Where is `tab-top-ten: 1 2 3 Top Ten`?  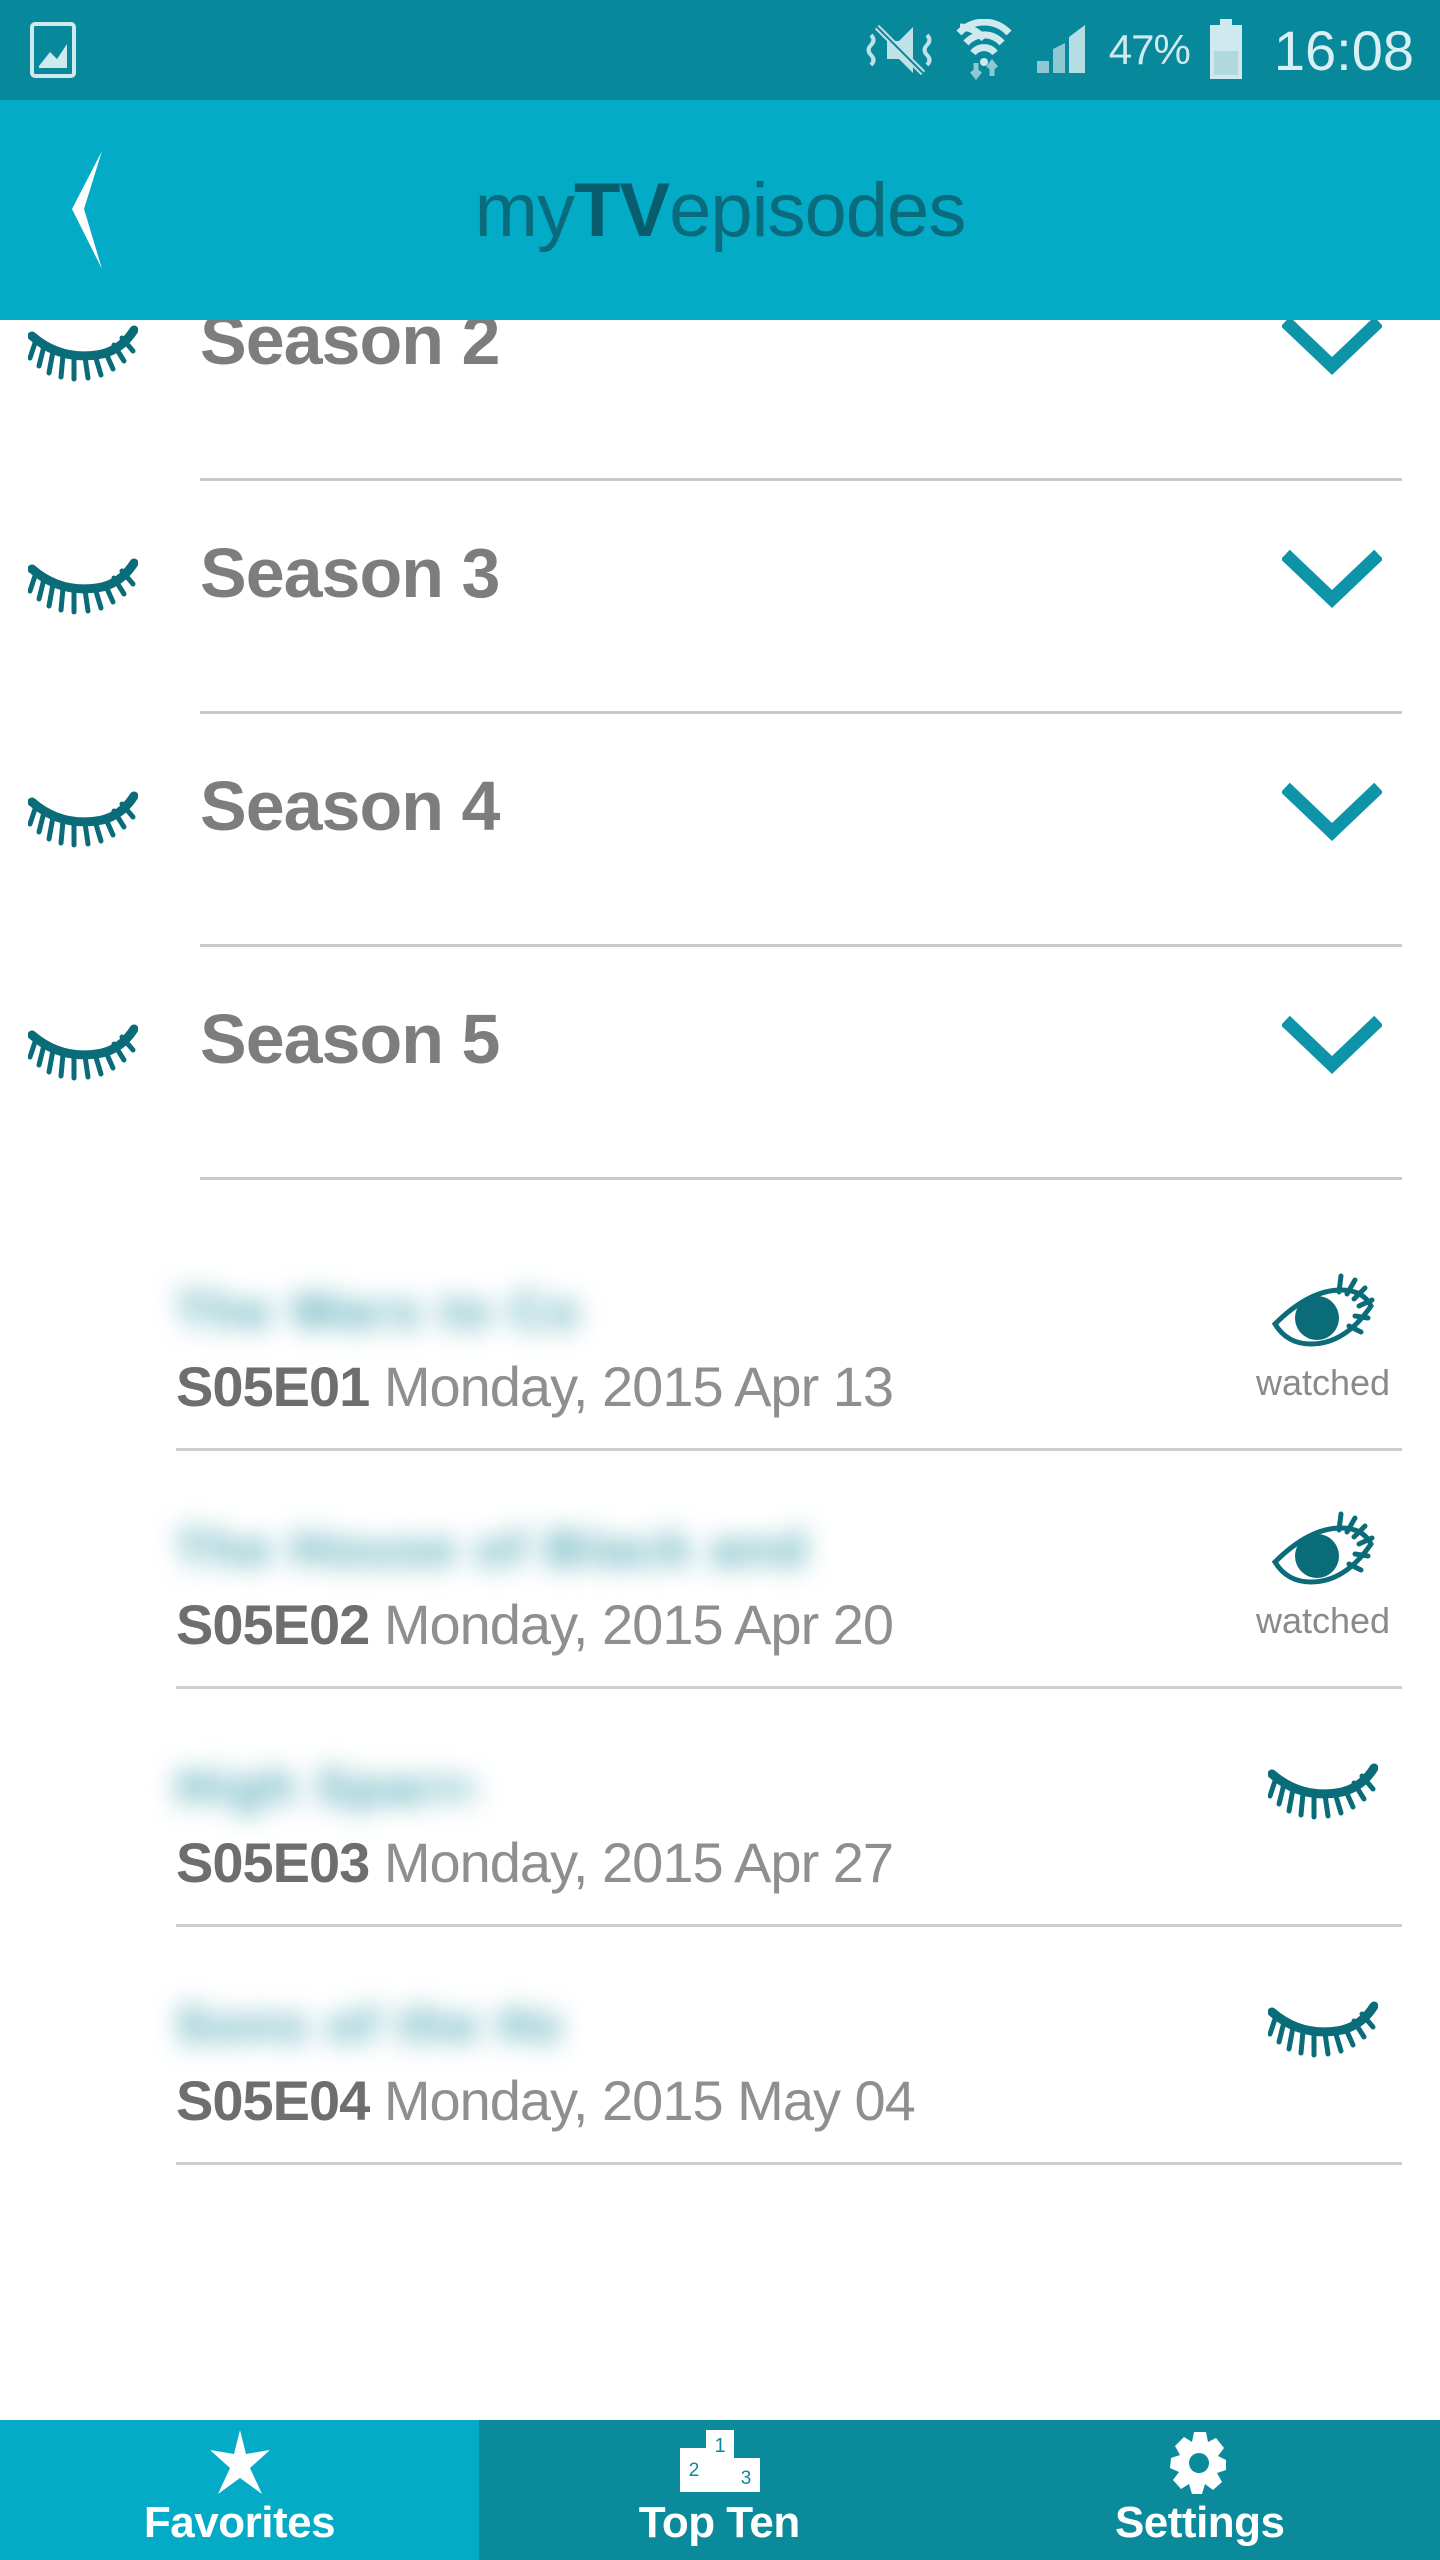
tab-top-ten: 1 2 3 Top Ten is located at coordinates (719, 2490).